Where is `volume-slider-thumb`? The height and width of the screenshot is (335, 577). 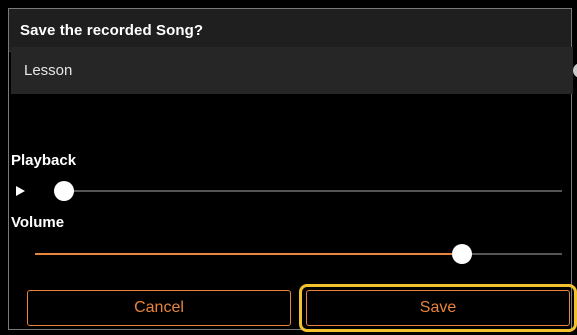
volume-slider-thumb is located at coordinates (461, 254).